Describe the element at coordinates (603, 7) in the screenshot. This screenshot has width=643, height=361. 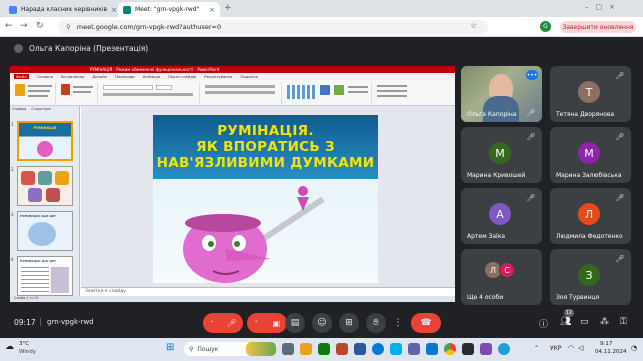
I see `window-controls: –□×` at that location.